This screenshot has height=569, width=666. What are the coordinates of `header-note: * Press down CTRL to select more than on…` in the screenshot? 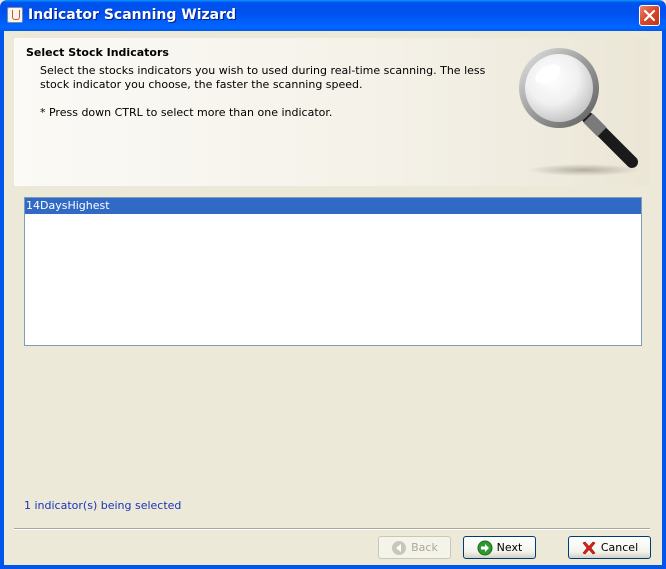 It's located at (186, 112).